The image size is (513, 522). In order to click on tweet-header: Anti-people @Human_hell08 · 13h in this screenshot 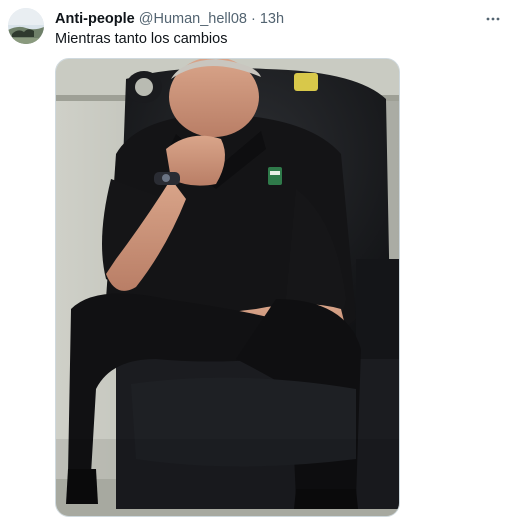, I will do `click(169, 19)`.